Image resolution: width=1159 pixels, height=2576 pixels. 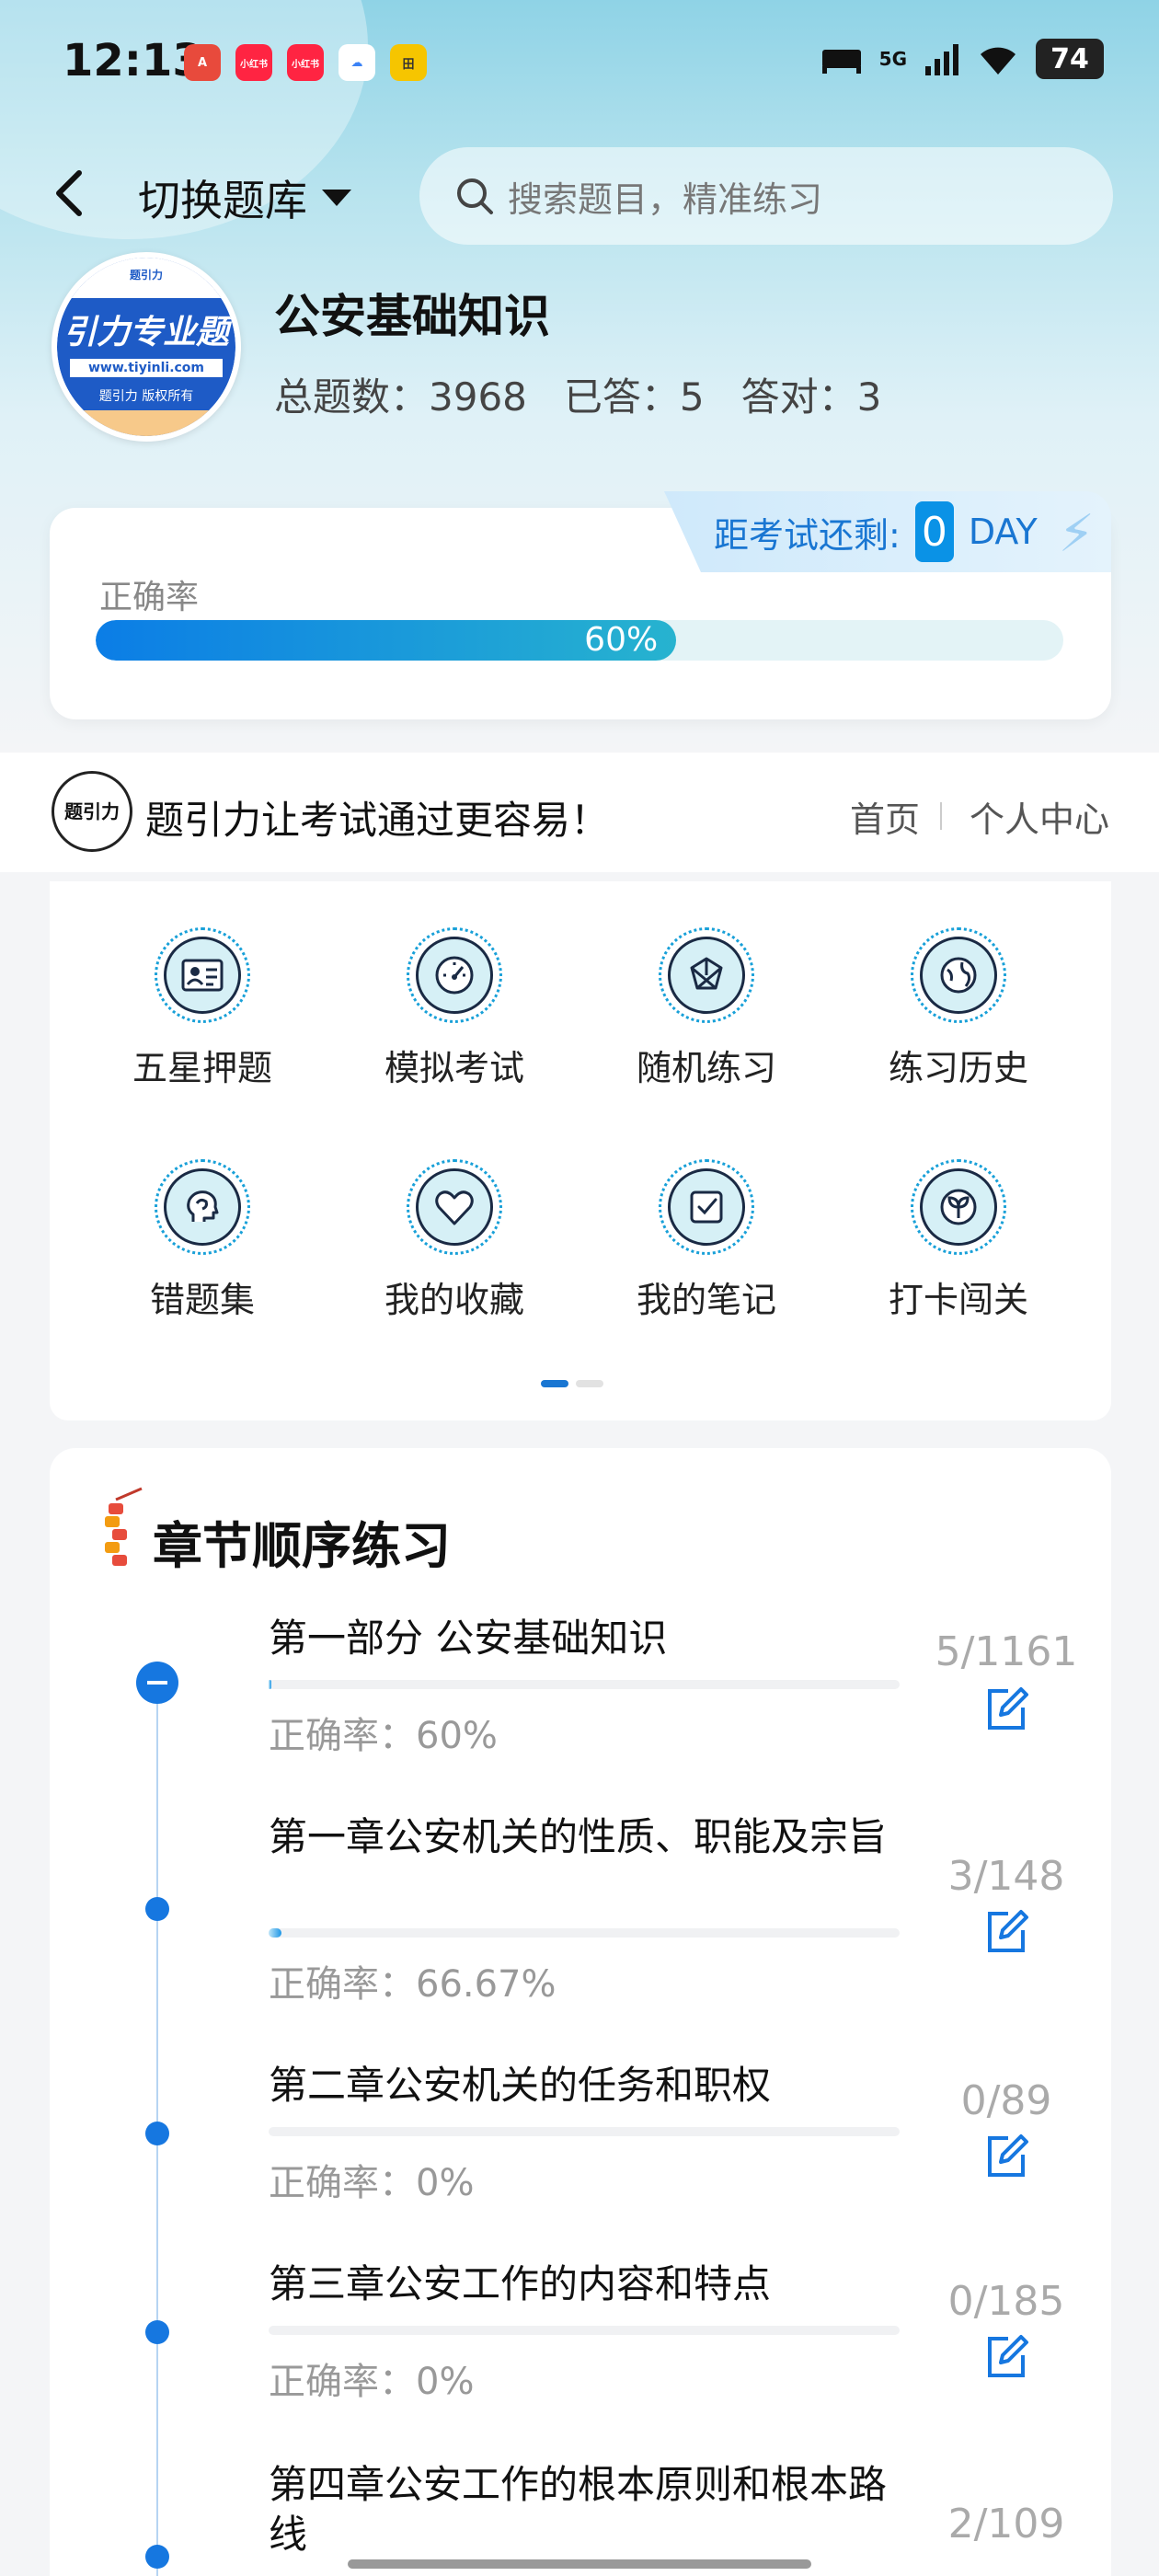 What do you see at coordinates (475, 196) in the screenshot?
I see `search-icon` at bounding box center [475, 196].